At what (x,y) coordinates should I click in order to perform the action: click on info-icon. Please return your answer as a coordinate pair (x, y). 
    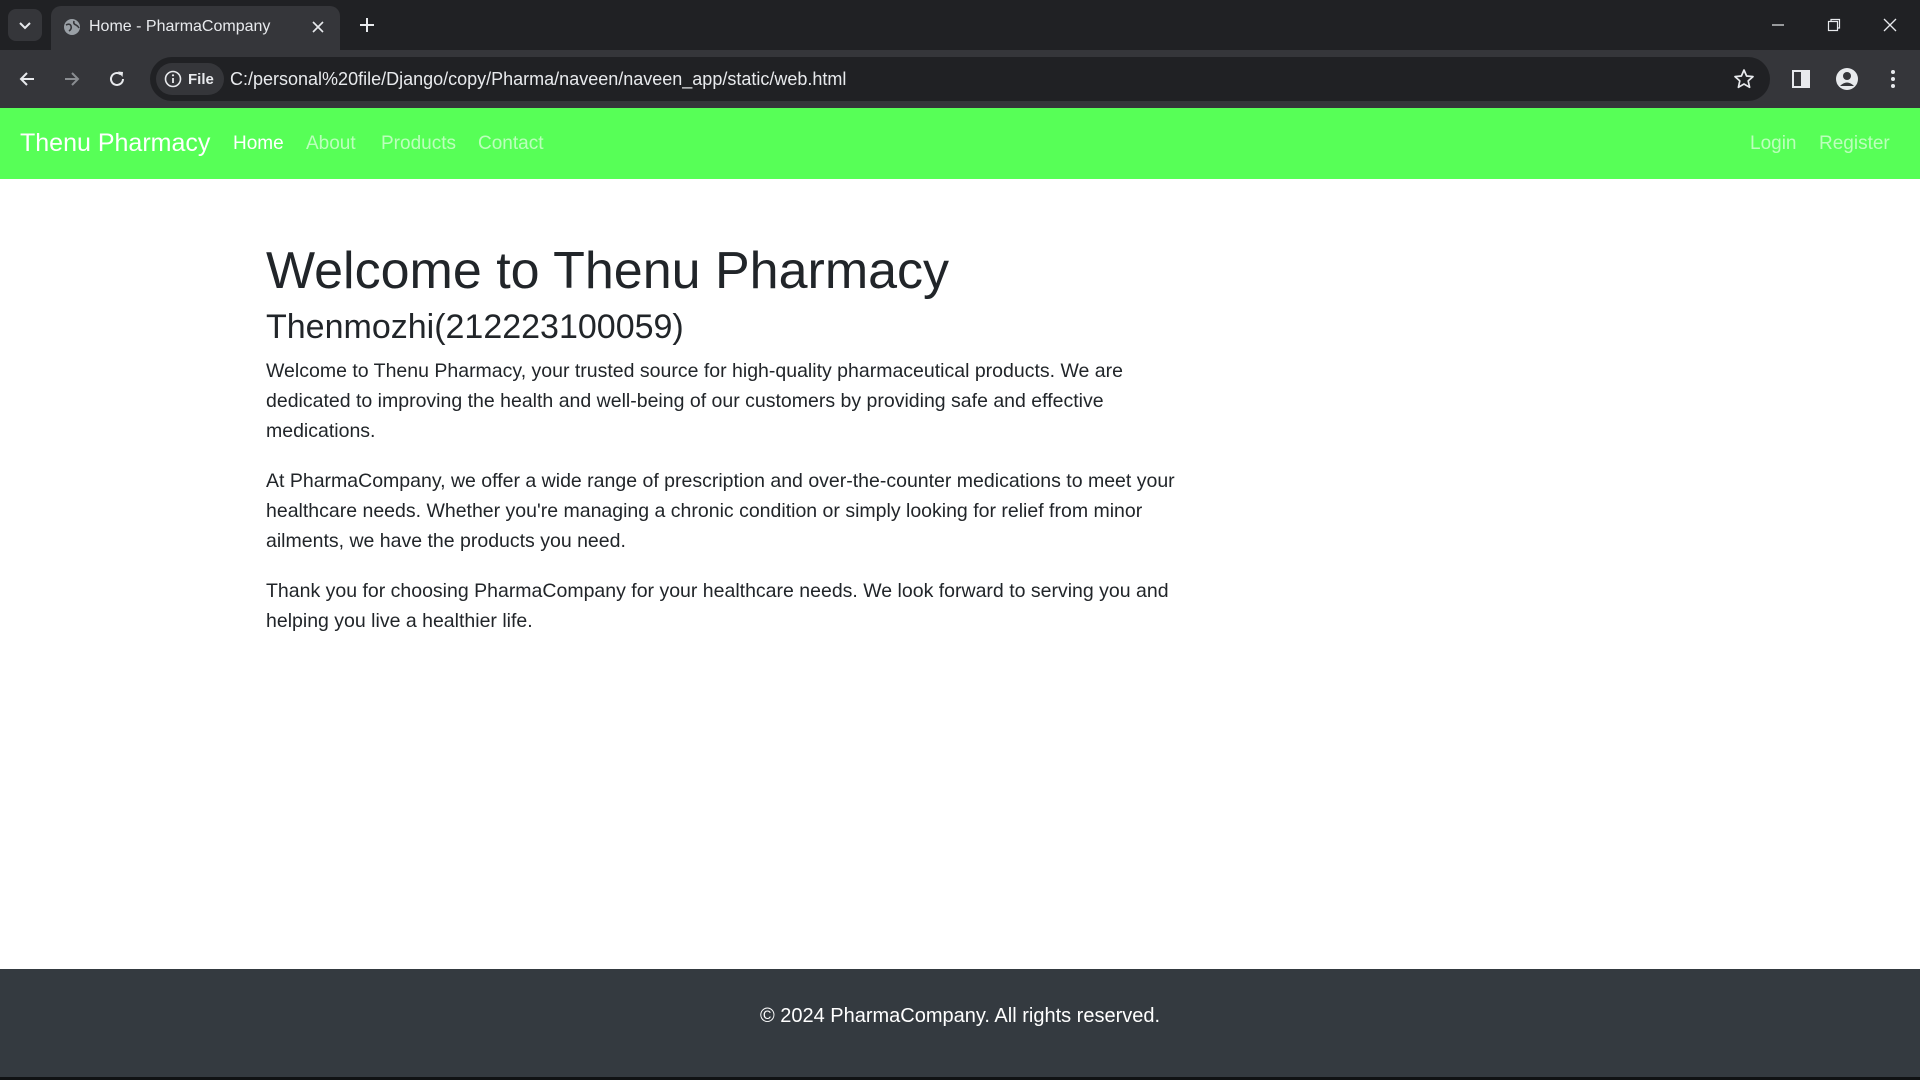
    Looking at the image, I should click on (173, 79).